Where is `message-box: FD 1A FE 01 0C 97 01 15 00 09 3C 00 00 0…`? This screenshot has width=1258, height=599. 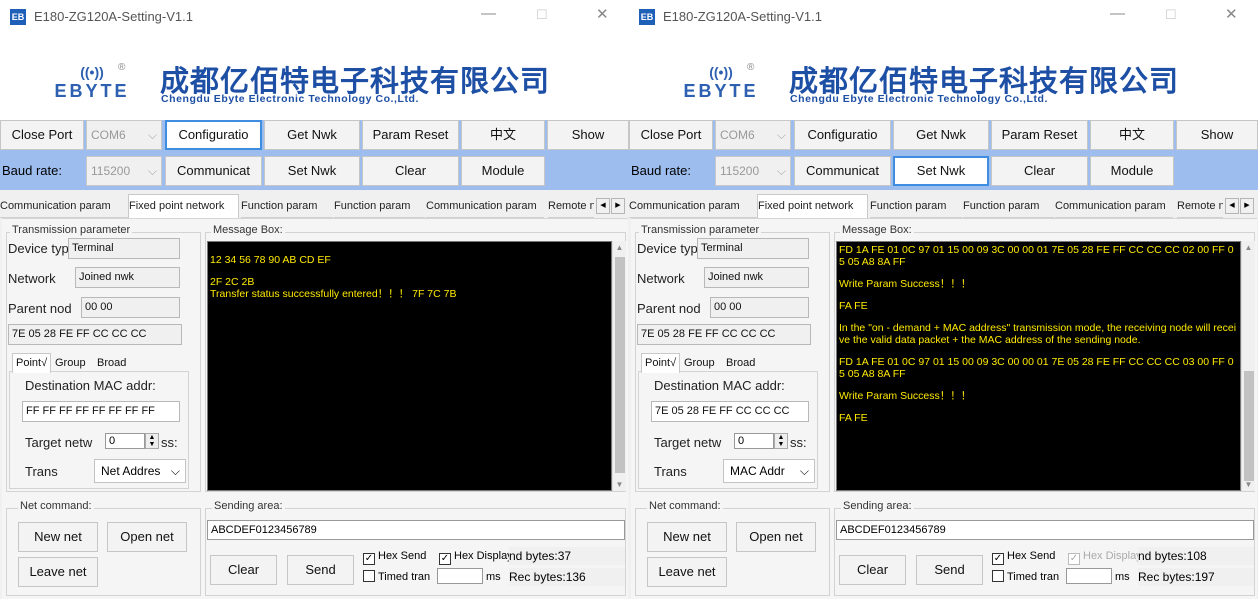
message-box: FD 1A FE 01 0C 97 01 15 00 09 3C 00 00 0… is located at coordinates (1038, 366).